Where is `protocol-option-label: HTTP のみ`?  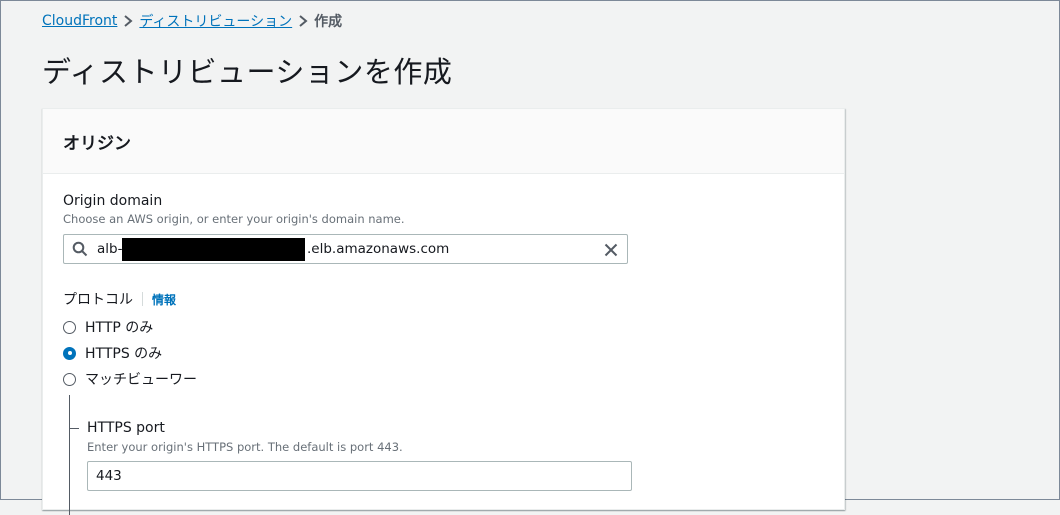
protocol-option-label: HTTP のみ is located at coordinates (119, 328).